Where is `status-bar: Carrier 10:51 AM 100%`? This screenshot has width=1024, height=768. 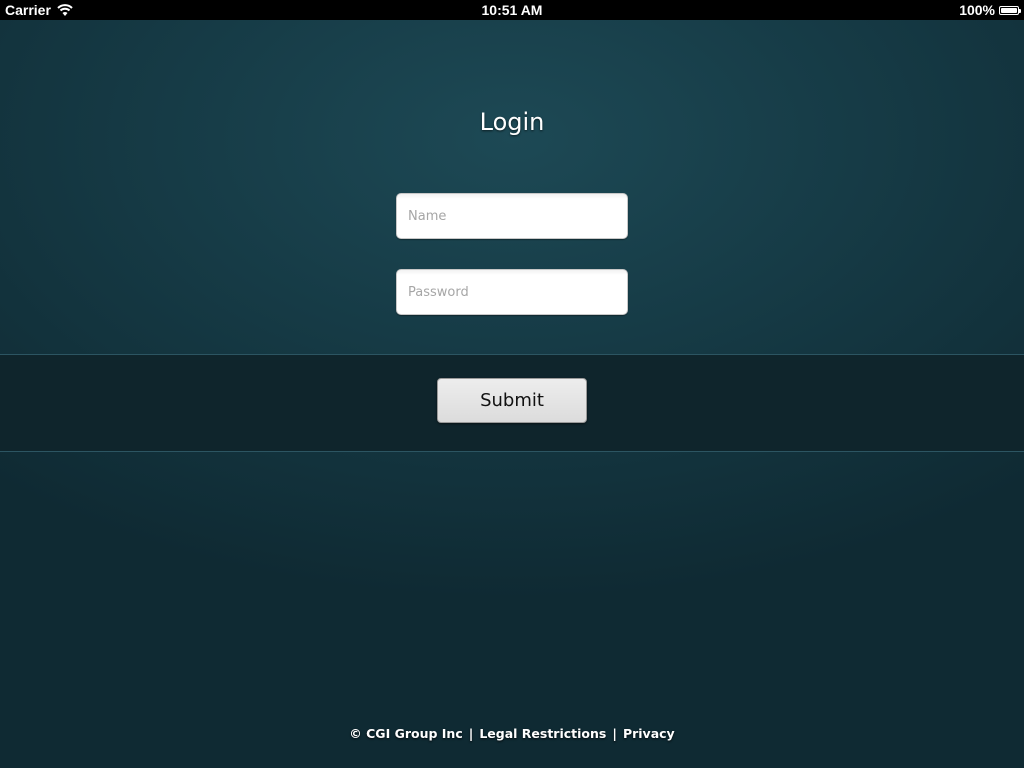 status-bar: Carrier 10:51 AM 100% is located at coordinates (512, 10).